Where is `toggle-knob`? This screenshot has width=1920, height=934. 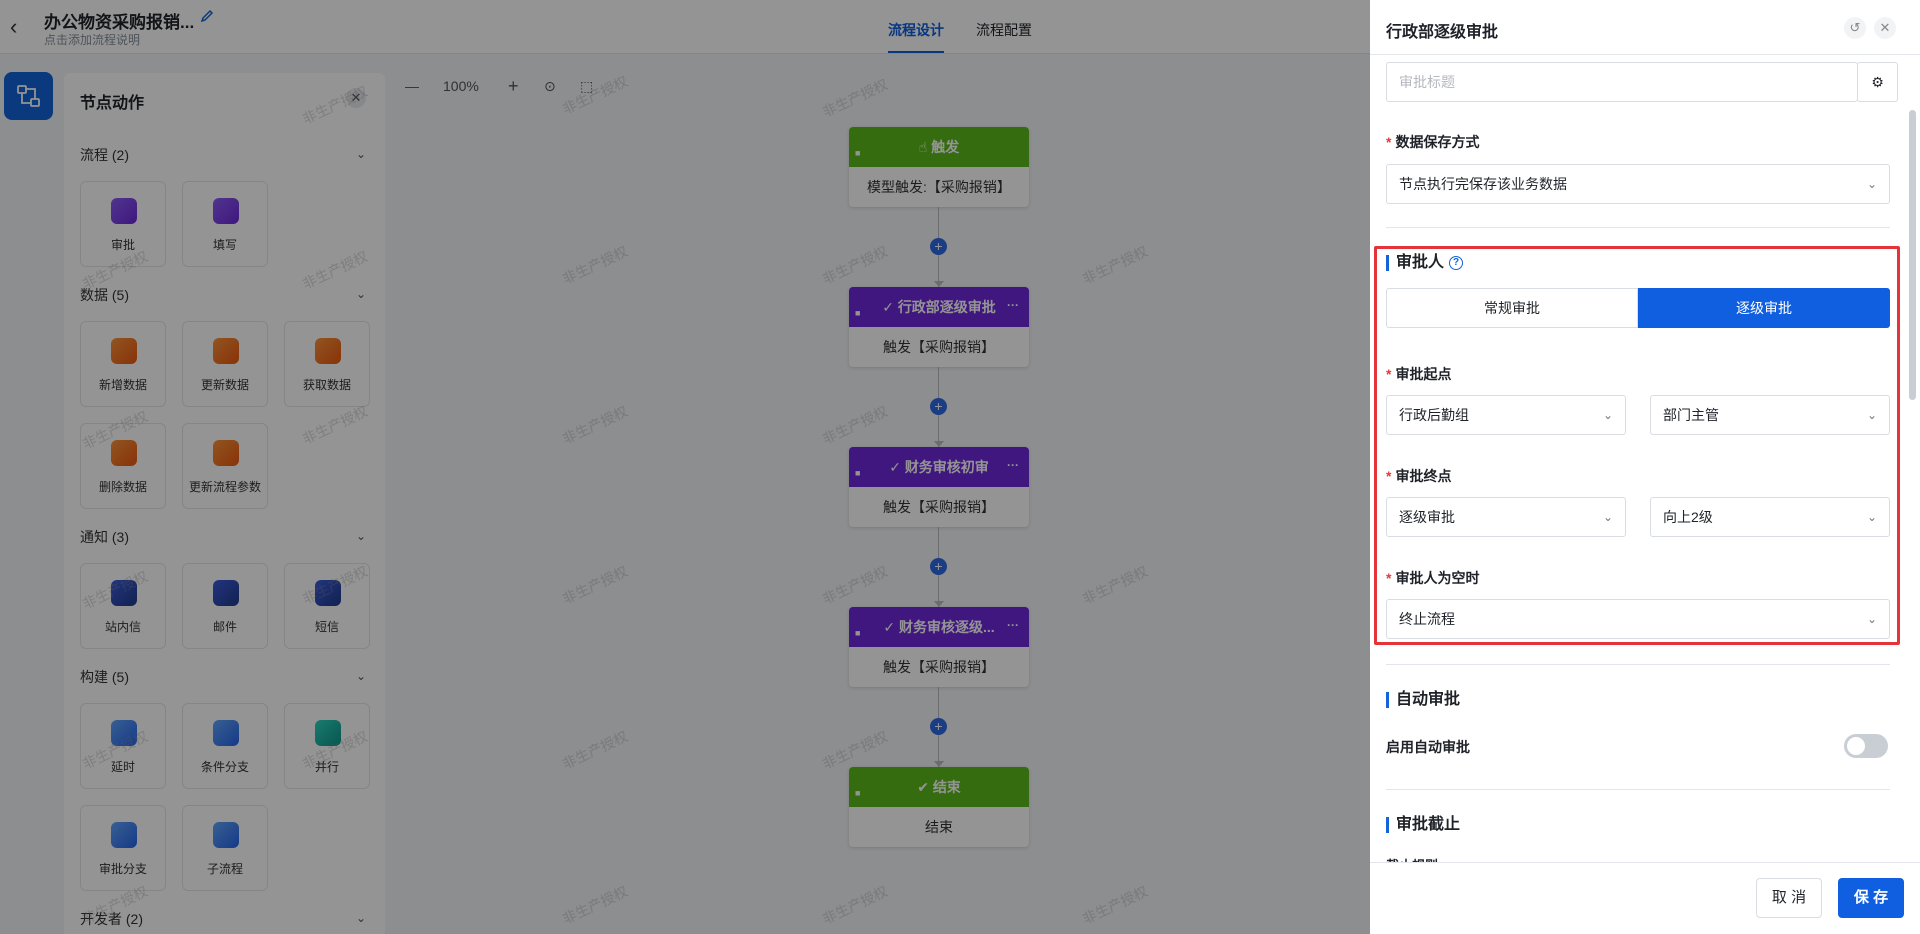
toggle-knob is located at coordinates (1856, 746).